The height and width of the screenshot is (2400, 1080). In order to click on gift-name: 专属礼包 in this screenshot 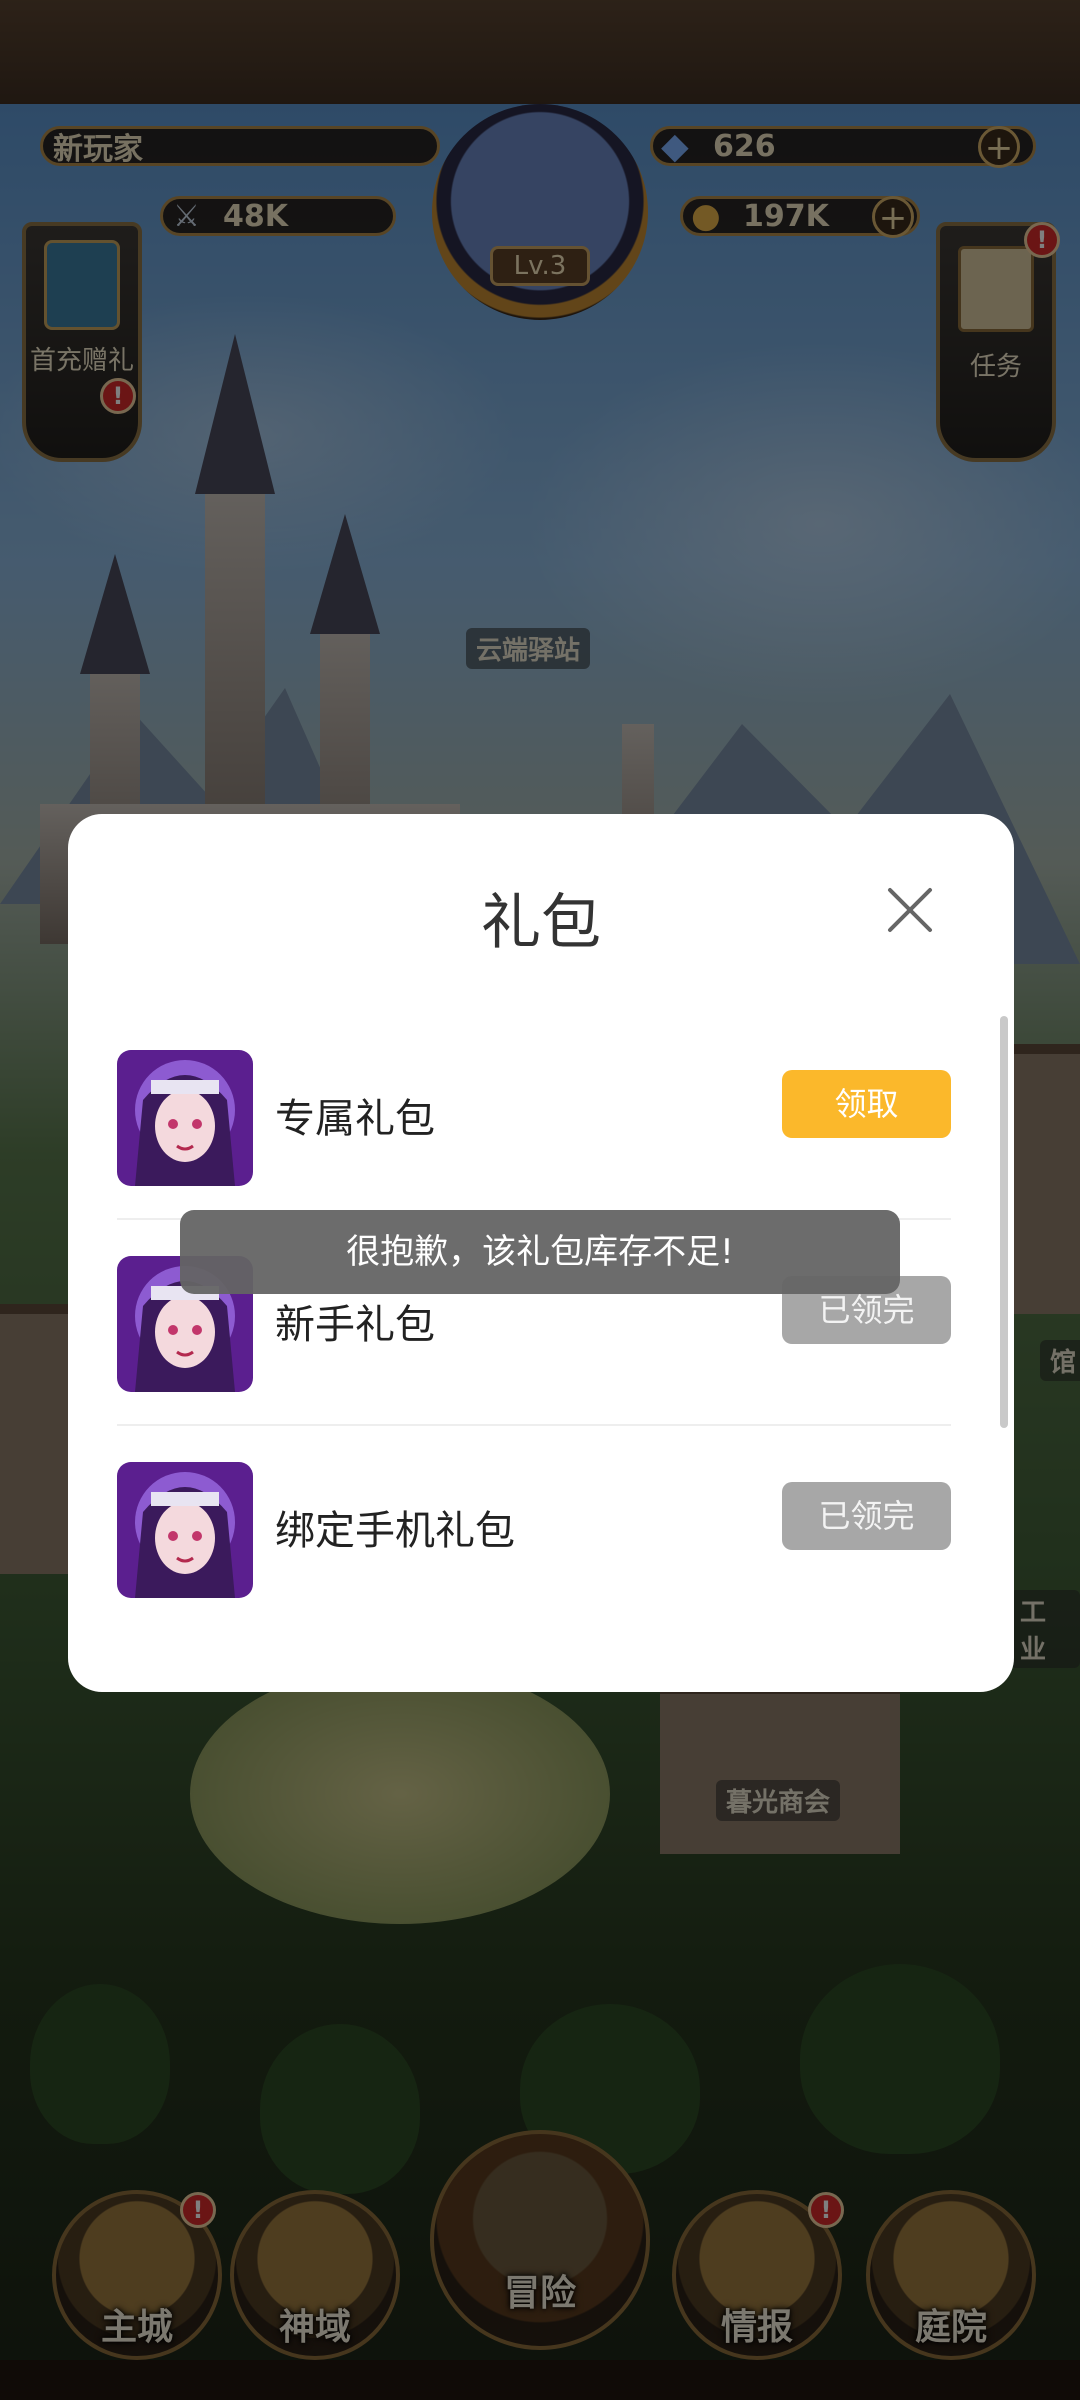, I will do `click(355, 1119)`.